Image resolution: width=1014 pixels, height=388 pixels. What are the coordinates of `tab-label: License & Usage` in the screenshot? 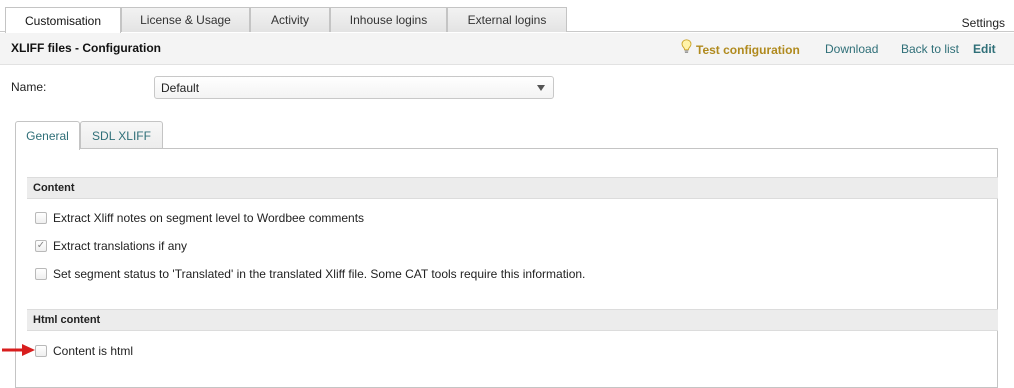 It's located at (185, 20).